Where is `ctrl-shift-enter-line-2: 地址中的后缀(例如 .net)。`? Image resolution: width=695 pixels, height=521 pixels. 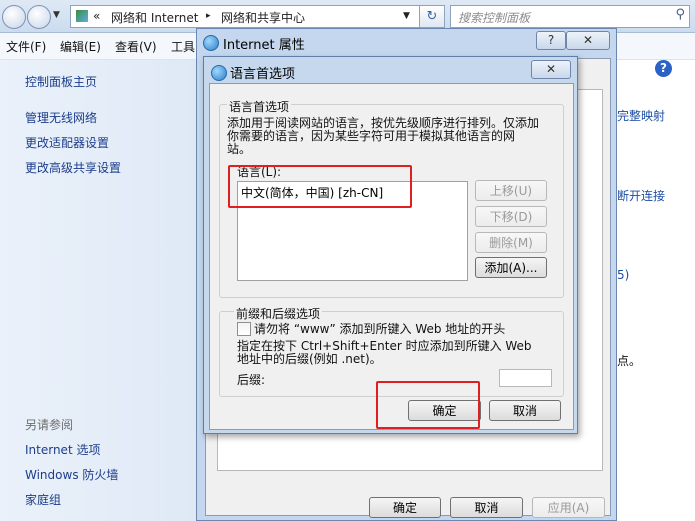
ctrl-shift-enter-line-2: 地址中的后缀(例如 .net)。 is located at coordinates (309, 359).